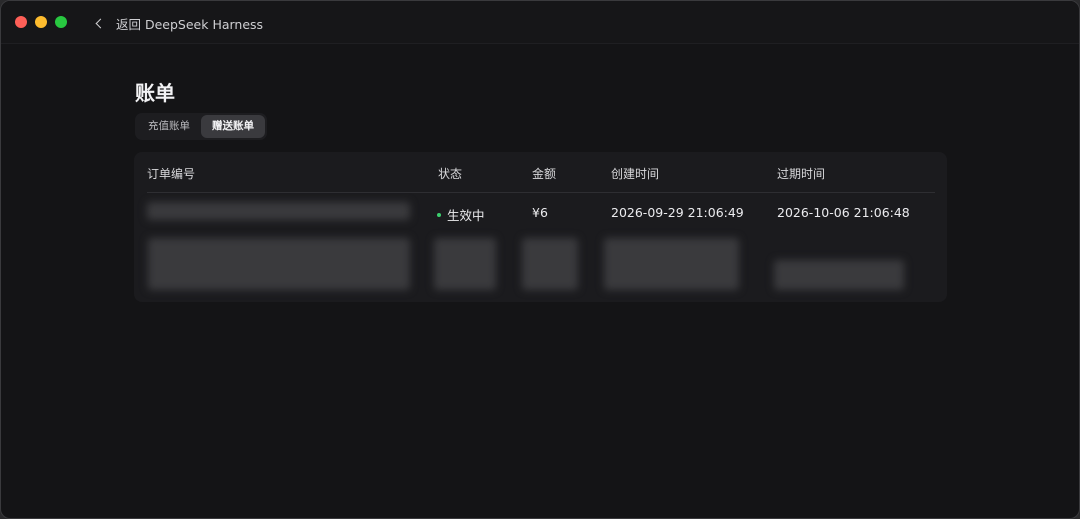 The height and width of the screenshot is (519, 1080). I want to click on bill-type-tabs: 充值账单 赠送账单, so click(201, 126).